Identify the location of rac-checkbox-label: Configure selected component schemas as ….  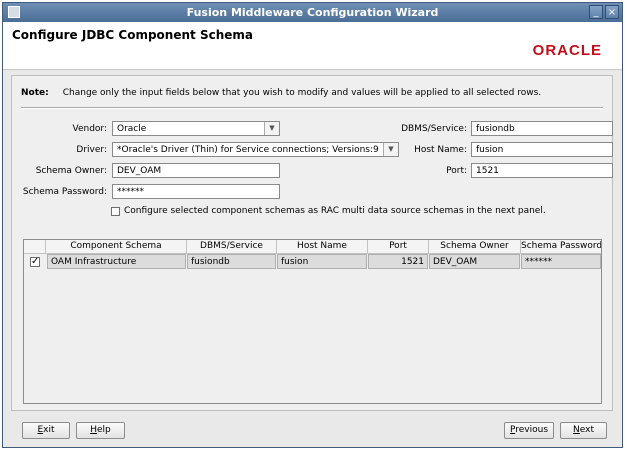
(335, 211).